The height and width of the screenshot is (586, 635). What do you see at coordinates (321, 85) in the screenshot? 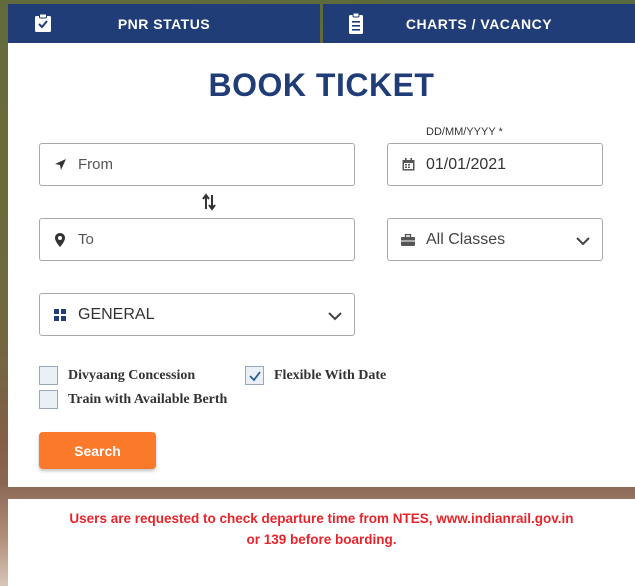
I see `page-title: BOOK TICKET` at bounding box center [321, 85].